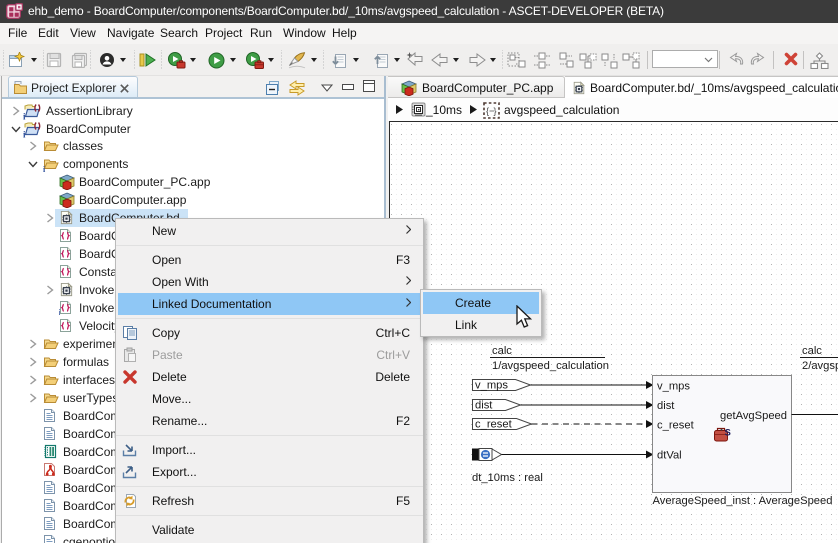 This screenshot has width=838, height=543. What do you see at coordinates (820, 366) in the screenshot?
I see `svg-text: 2/avgspeed_c` at bounding box center [820, 366].